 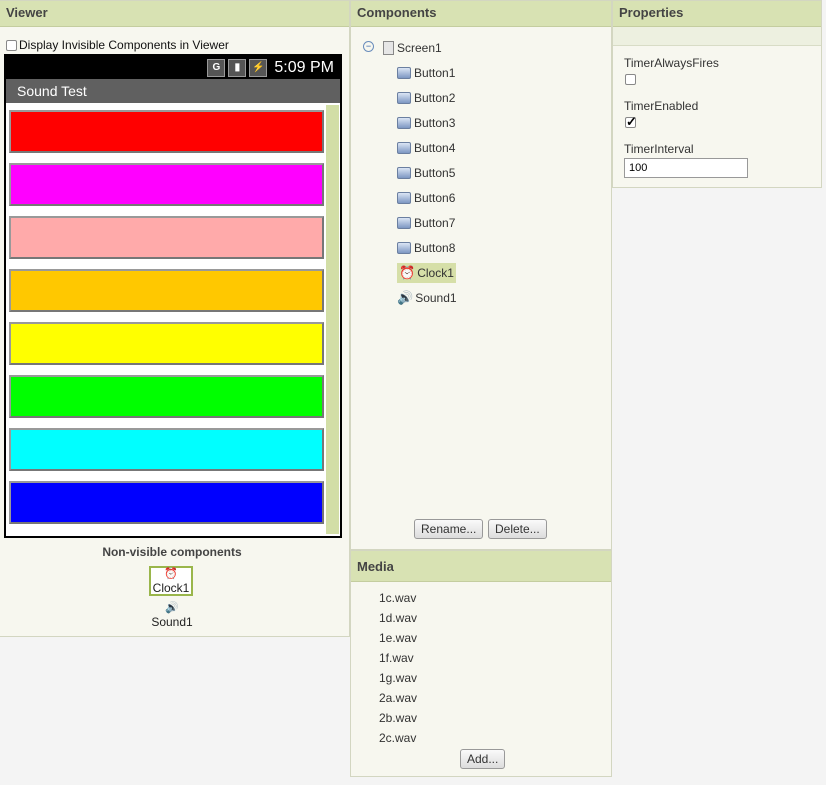 I want to click on tree-item-sound1: 🔊 Sound1, so click(x=427, y=298).